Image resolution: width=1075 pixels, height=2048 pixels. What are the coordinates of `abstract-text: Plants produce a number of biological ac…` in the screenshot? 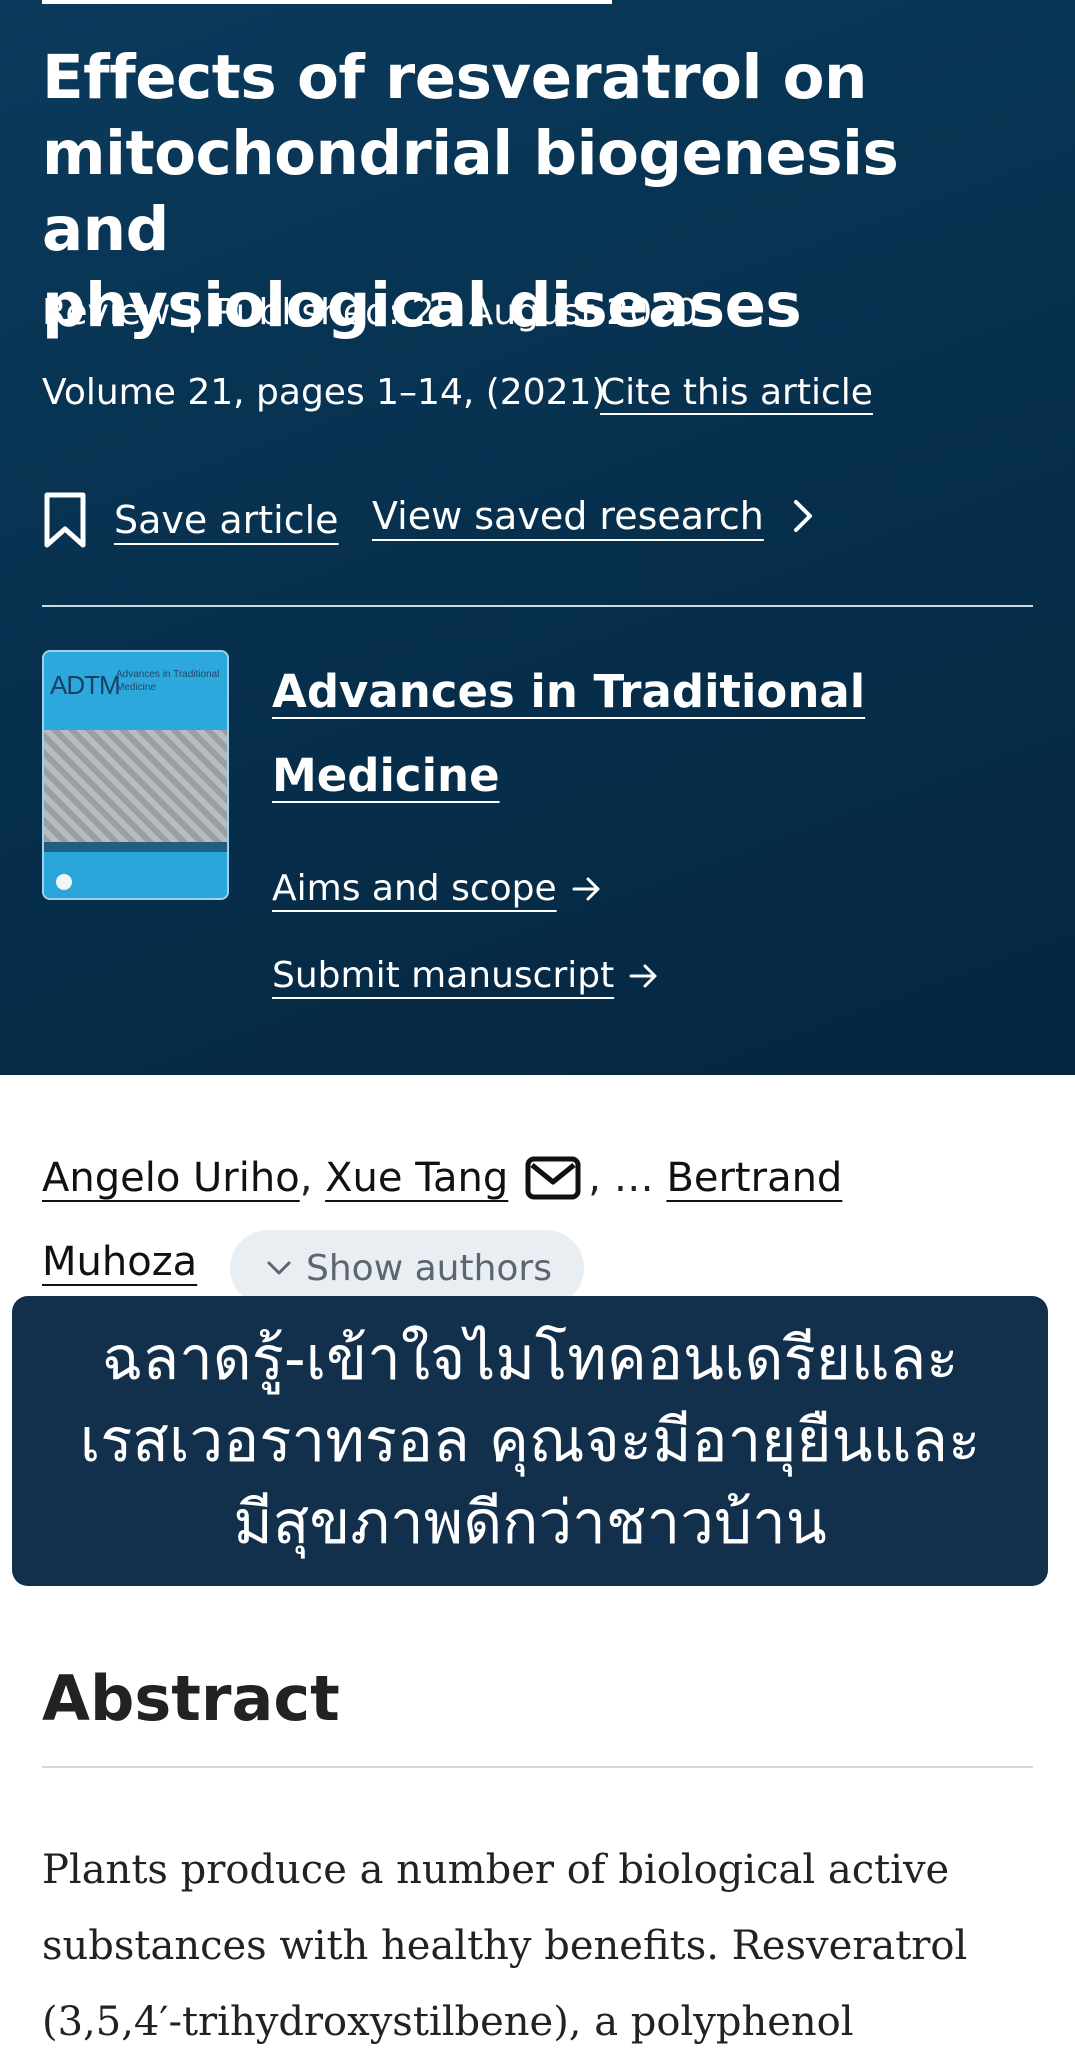 It's located at (542, 1940).